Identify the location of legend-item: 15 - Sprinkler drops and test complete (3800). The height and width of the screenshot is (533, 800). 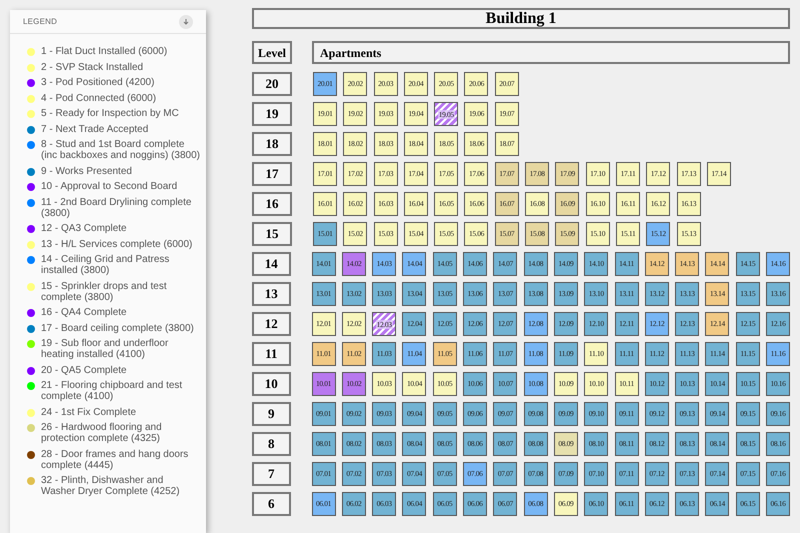
(104, 291).